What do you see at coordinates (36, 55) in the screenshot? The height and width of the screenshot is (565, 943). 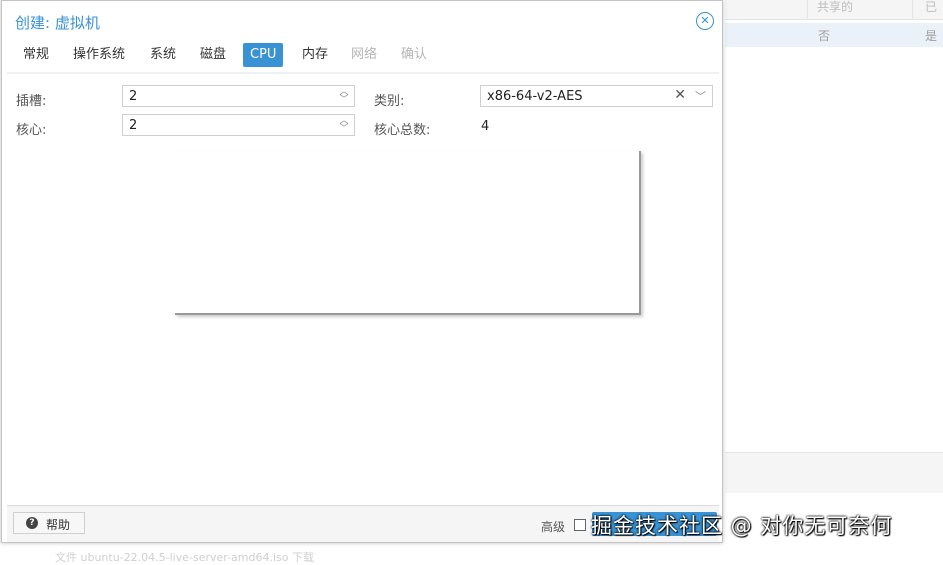 I see `tab-general: 常规` at bounding box center [36, 55].